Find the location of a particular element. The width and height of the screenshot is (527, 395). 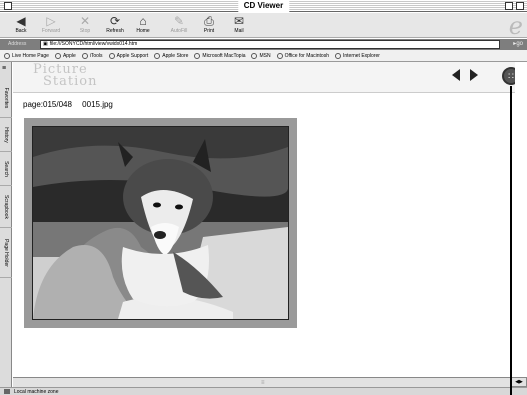

go-label: go is located at coordinates (519, 44).